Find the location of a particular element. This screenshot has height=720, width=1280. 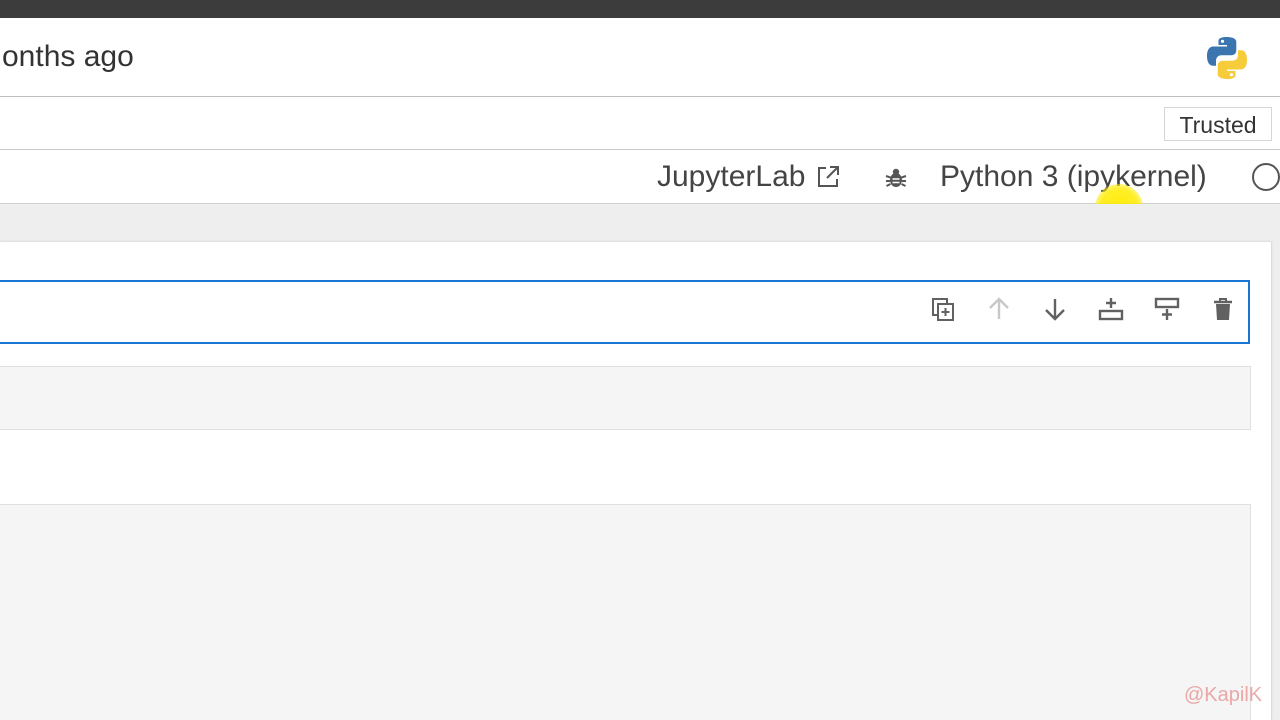

insert-below-icon is located at coordinates (1167, 308).